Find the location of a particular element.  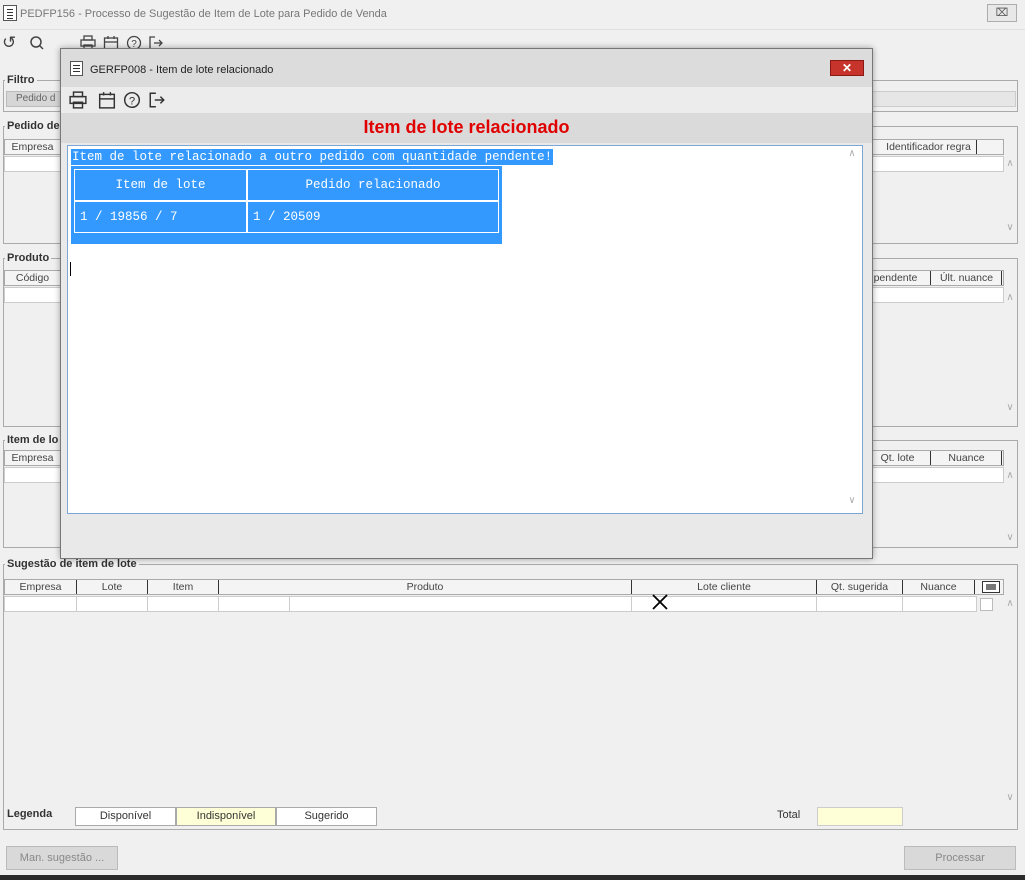

col-ult-nuance: Últ. nuance is located at coordinates (967, 278).